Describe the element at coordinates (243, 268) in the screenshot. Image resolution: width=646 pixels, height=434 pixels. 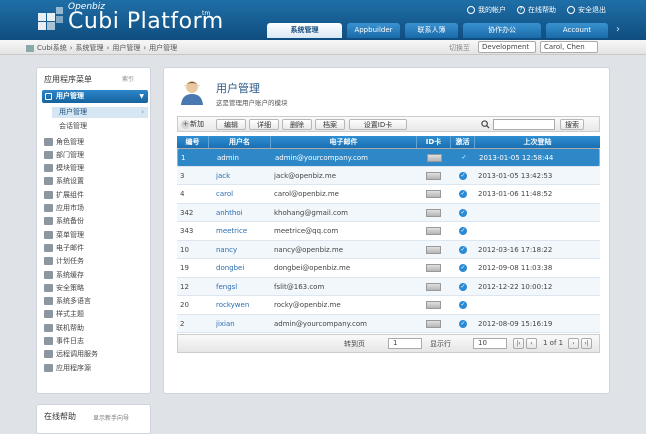
I see `cell-username: dongbei` at that location.